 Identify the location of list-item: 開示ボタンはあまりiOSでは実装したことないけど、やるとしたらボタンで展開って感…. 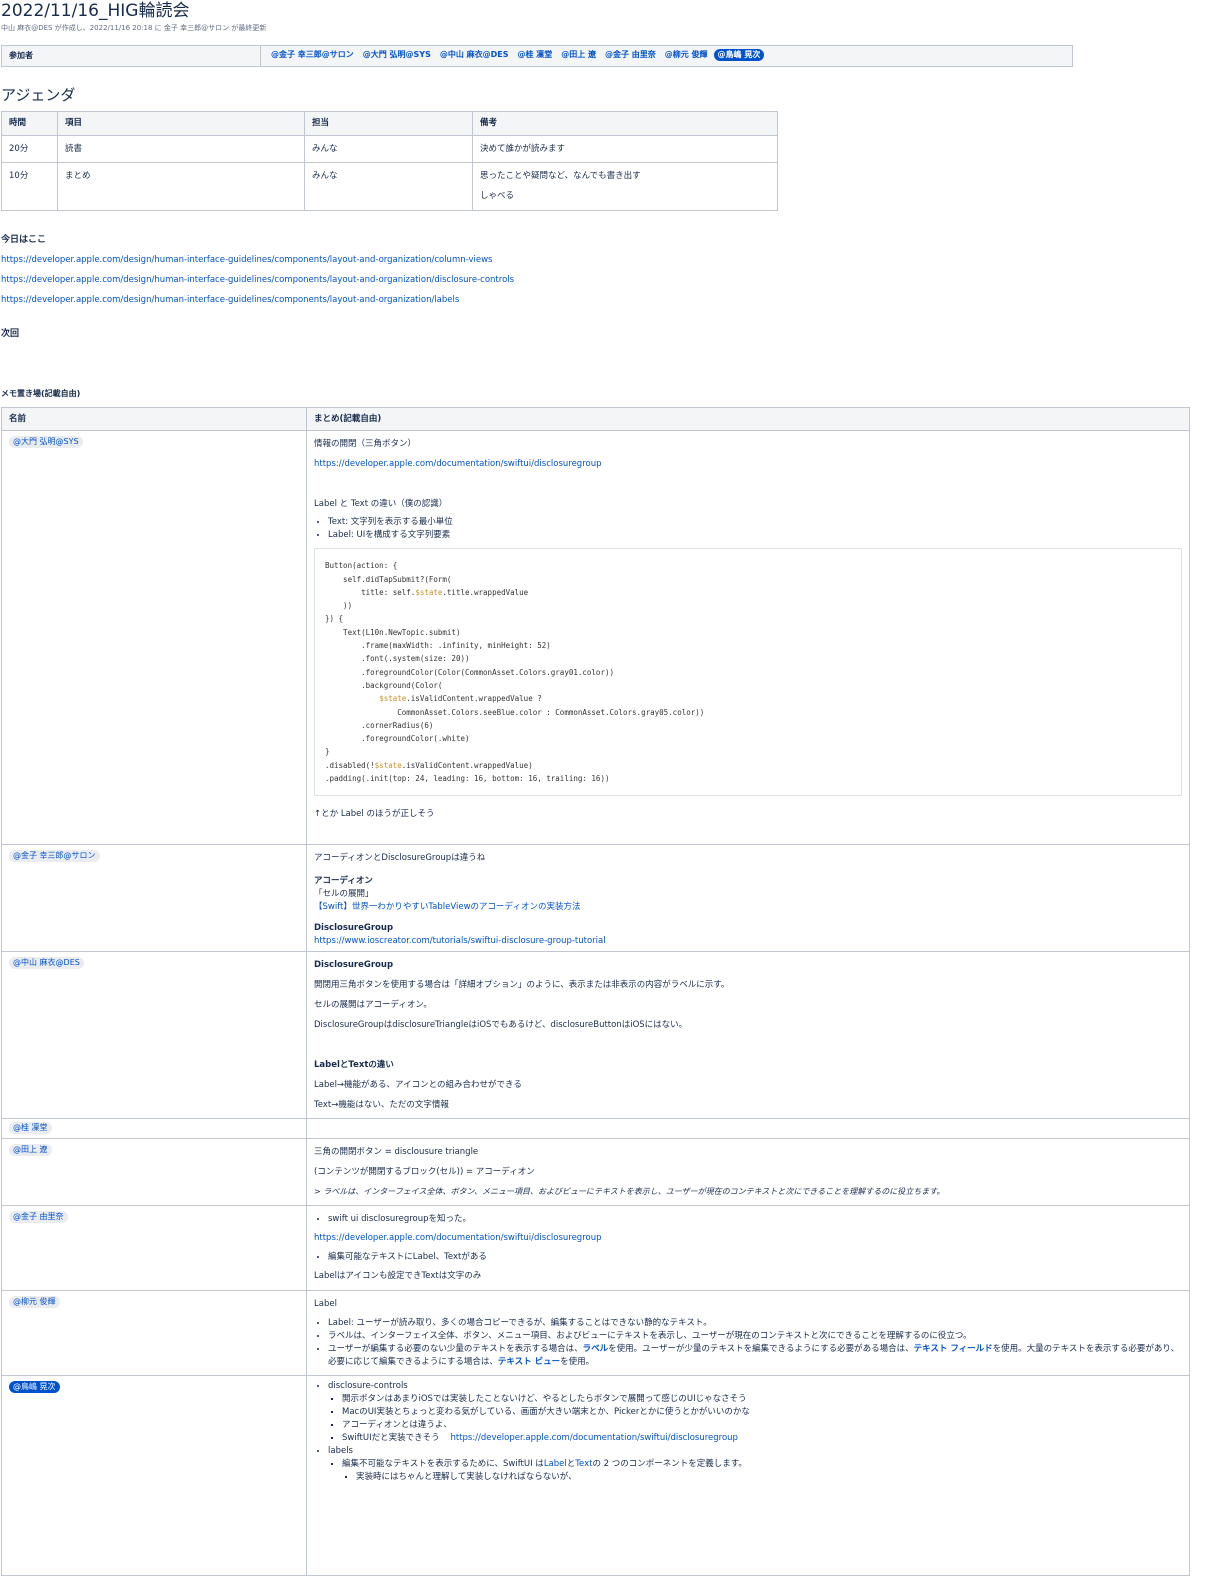
(762, 1399).